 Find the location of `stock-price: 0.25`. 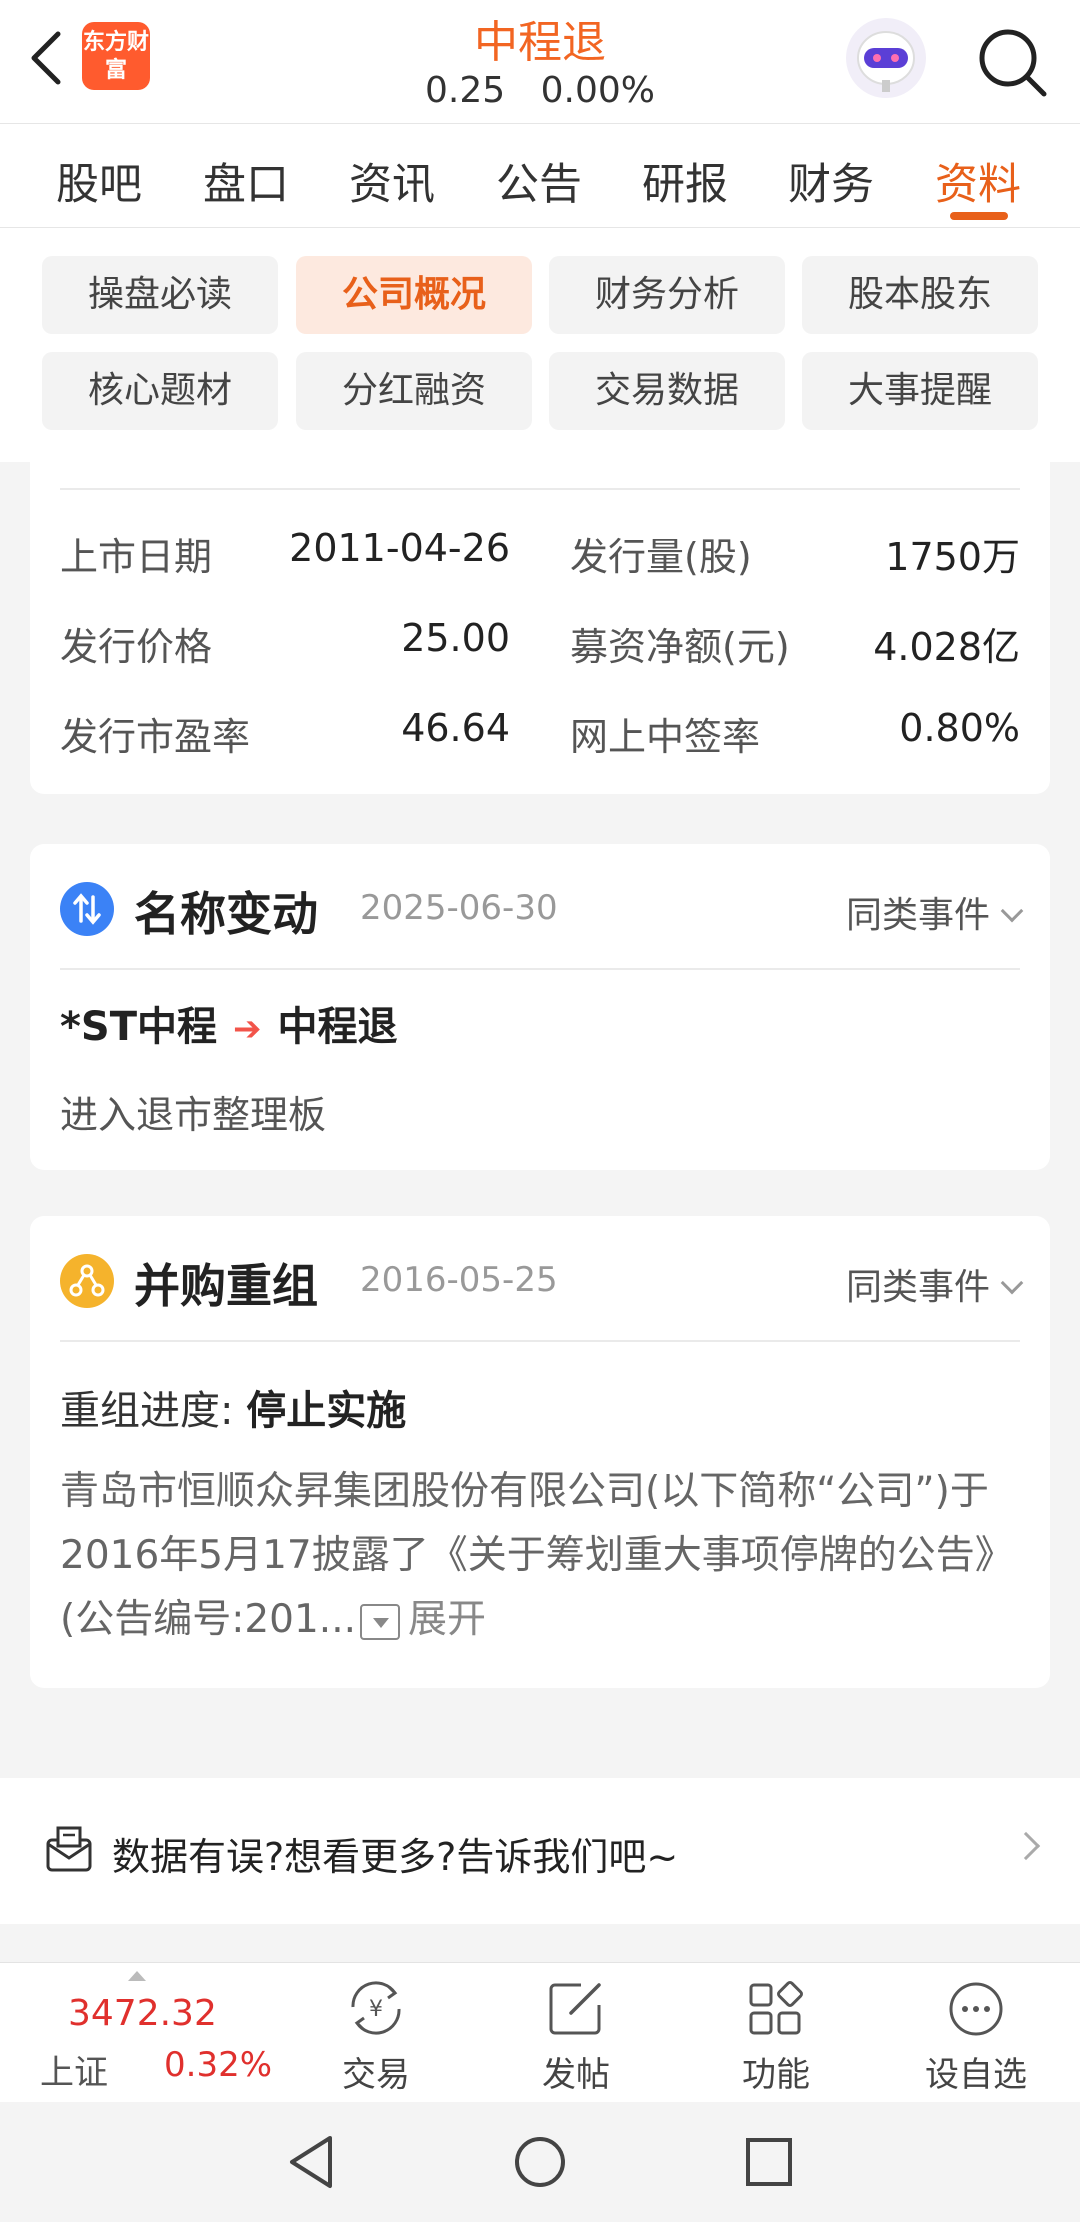

stock-price: 0.25 is located at coordinates (465, 90).